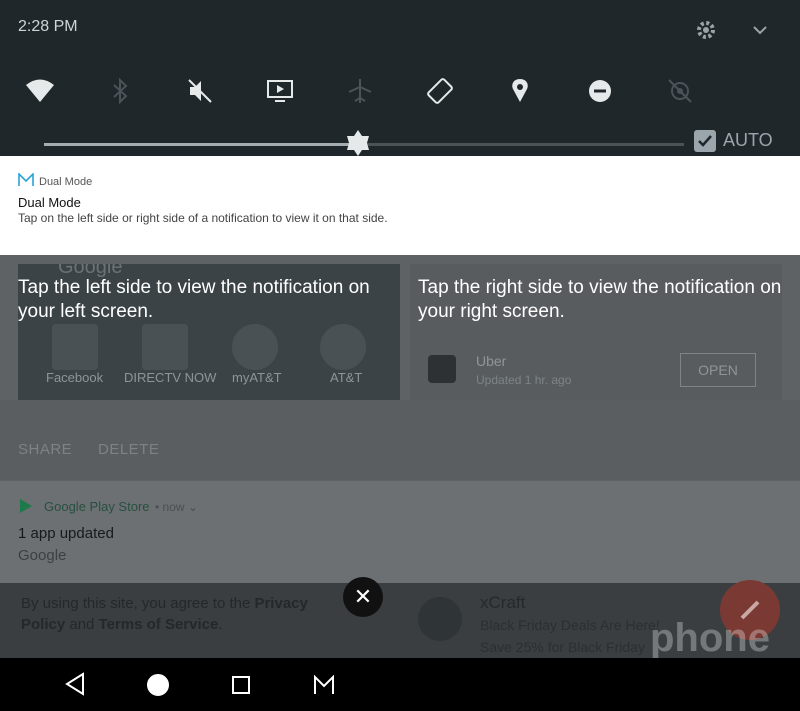 The image size is (800, 711). I want to click on mute-icon, so click(200, 91).